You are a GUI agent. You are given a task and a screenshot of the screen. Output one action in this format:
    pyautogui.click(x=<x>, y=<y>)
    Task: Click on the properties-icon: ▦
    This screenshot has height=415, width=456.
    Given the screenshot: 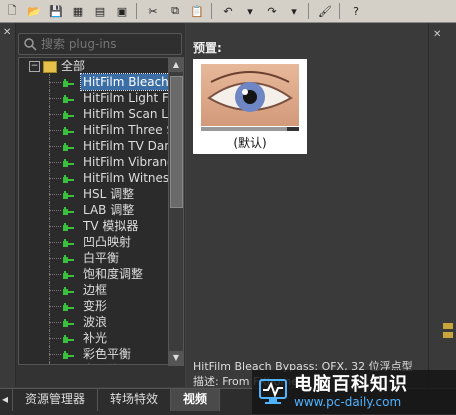 What is the action you would take?
    pyautogui.click(x=78, y=11)
    